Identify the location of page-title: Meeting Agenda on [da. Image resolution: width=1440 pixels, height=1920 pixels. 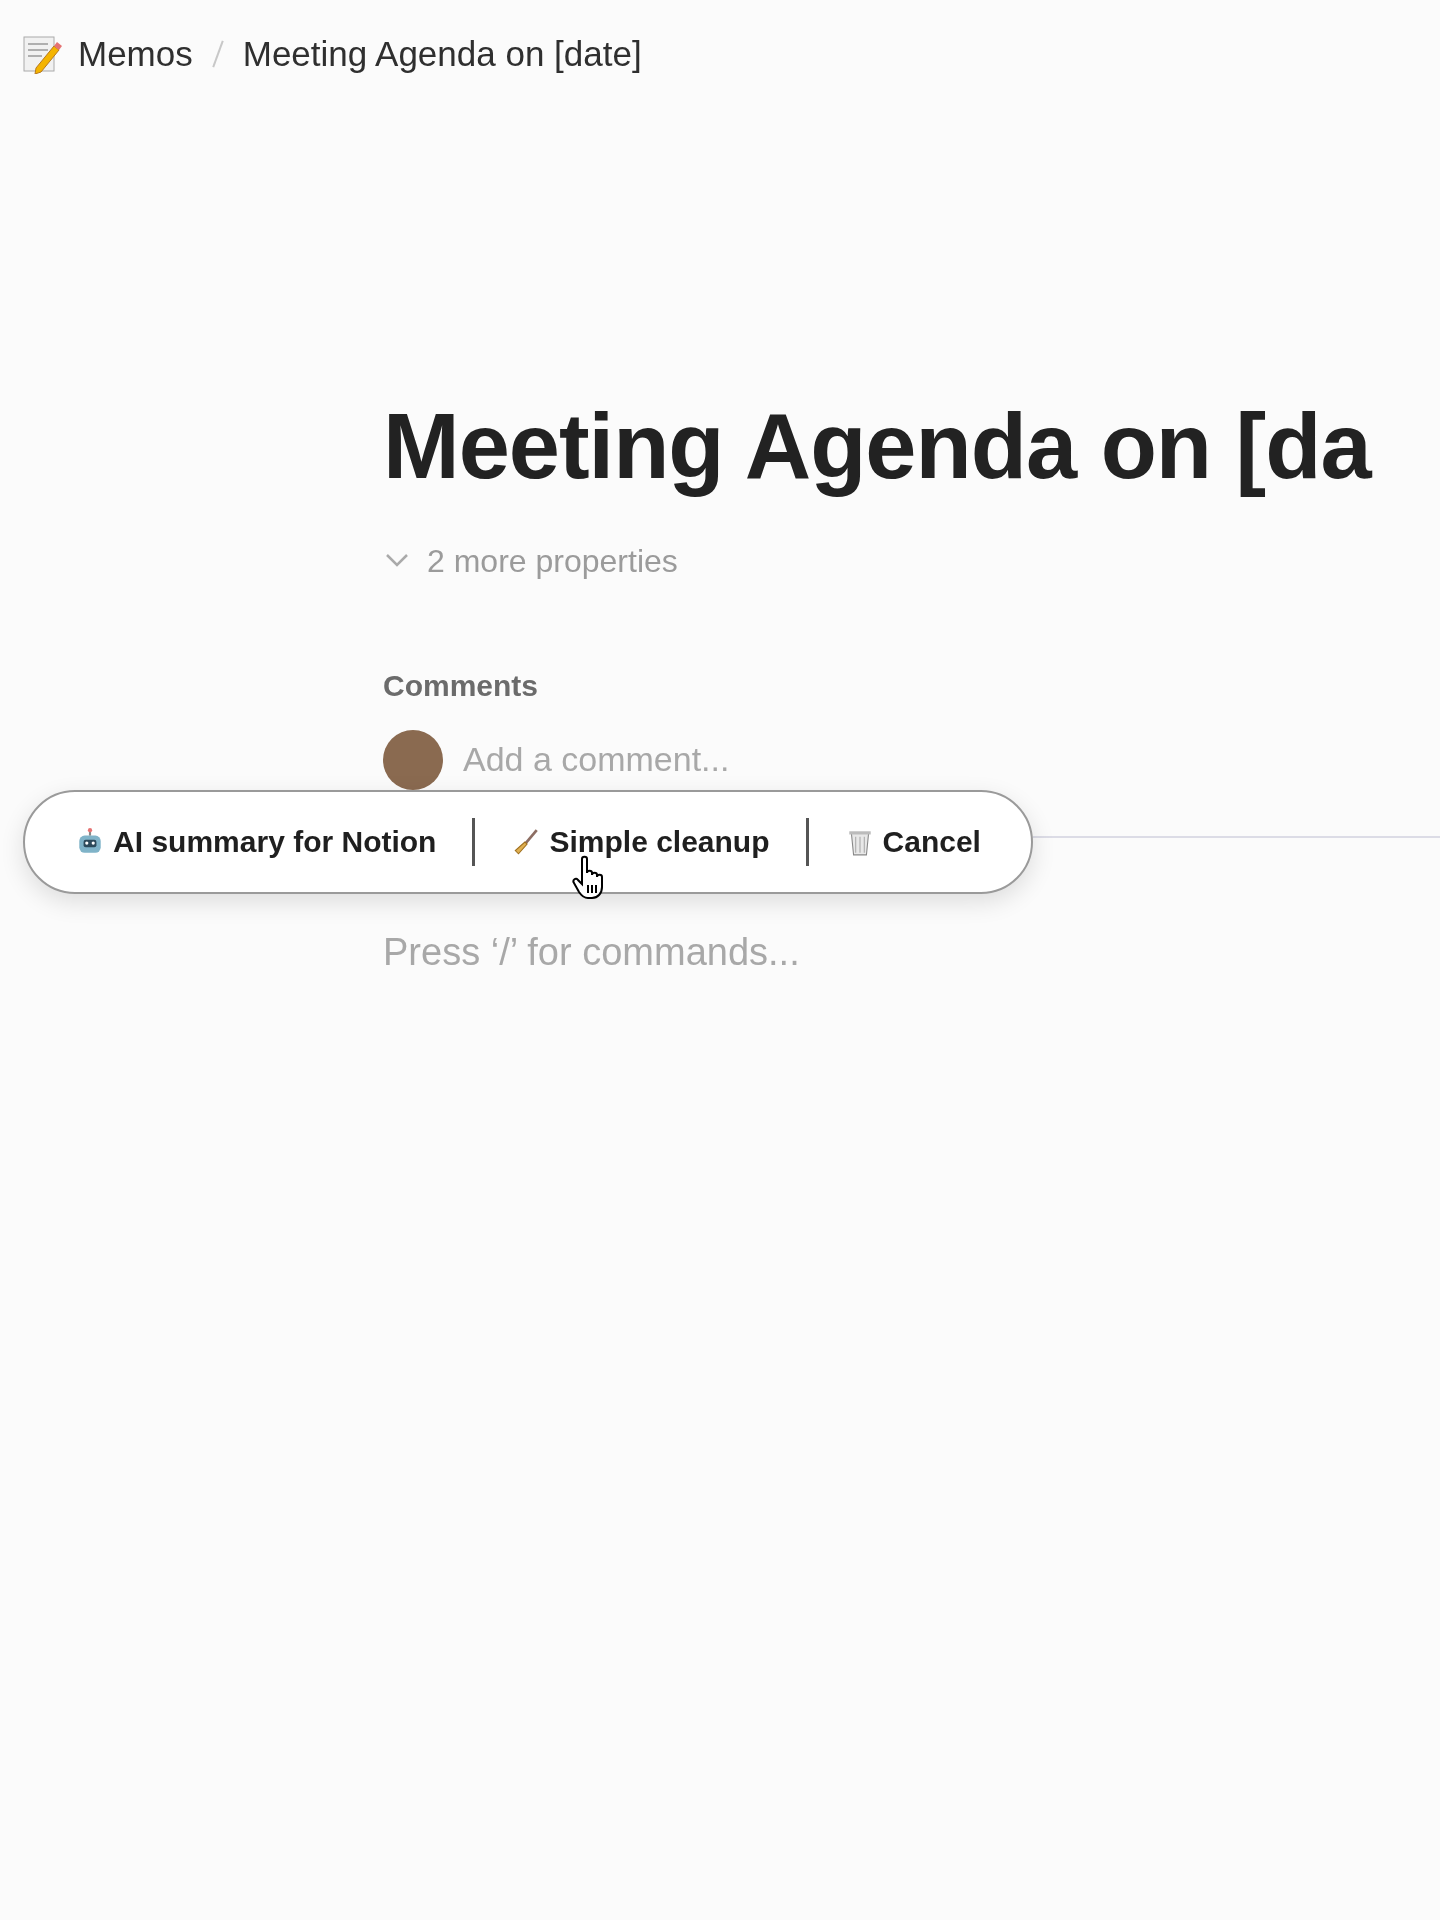
(877, 446).